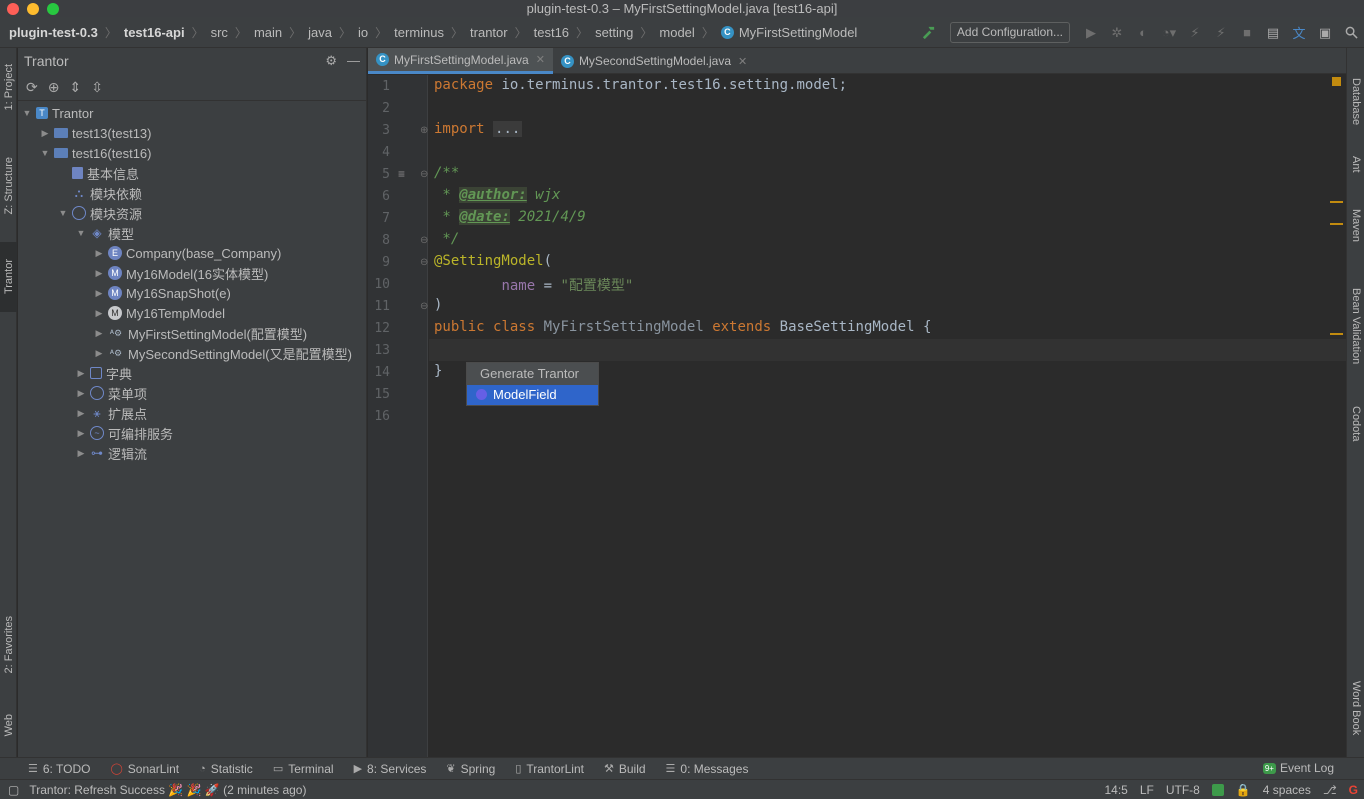 The height and width of the screenshot is (799, 1364). What do you see at coordinates (192, 433) in the screenshot?
I see `tree-item: ▶ ~ 可编排服务` at bounding box center [192, 433].